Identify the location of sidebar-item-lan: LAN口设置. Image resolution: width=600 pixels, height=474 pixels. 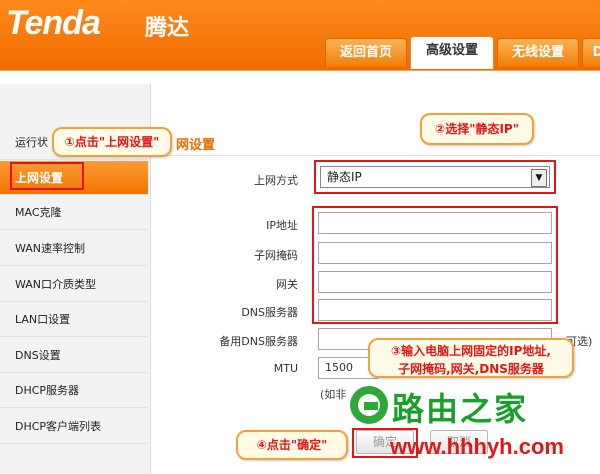
(74, 320).